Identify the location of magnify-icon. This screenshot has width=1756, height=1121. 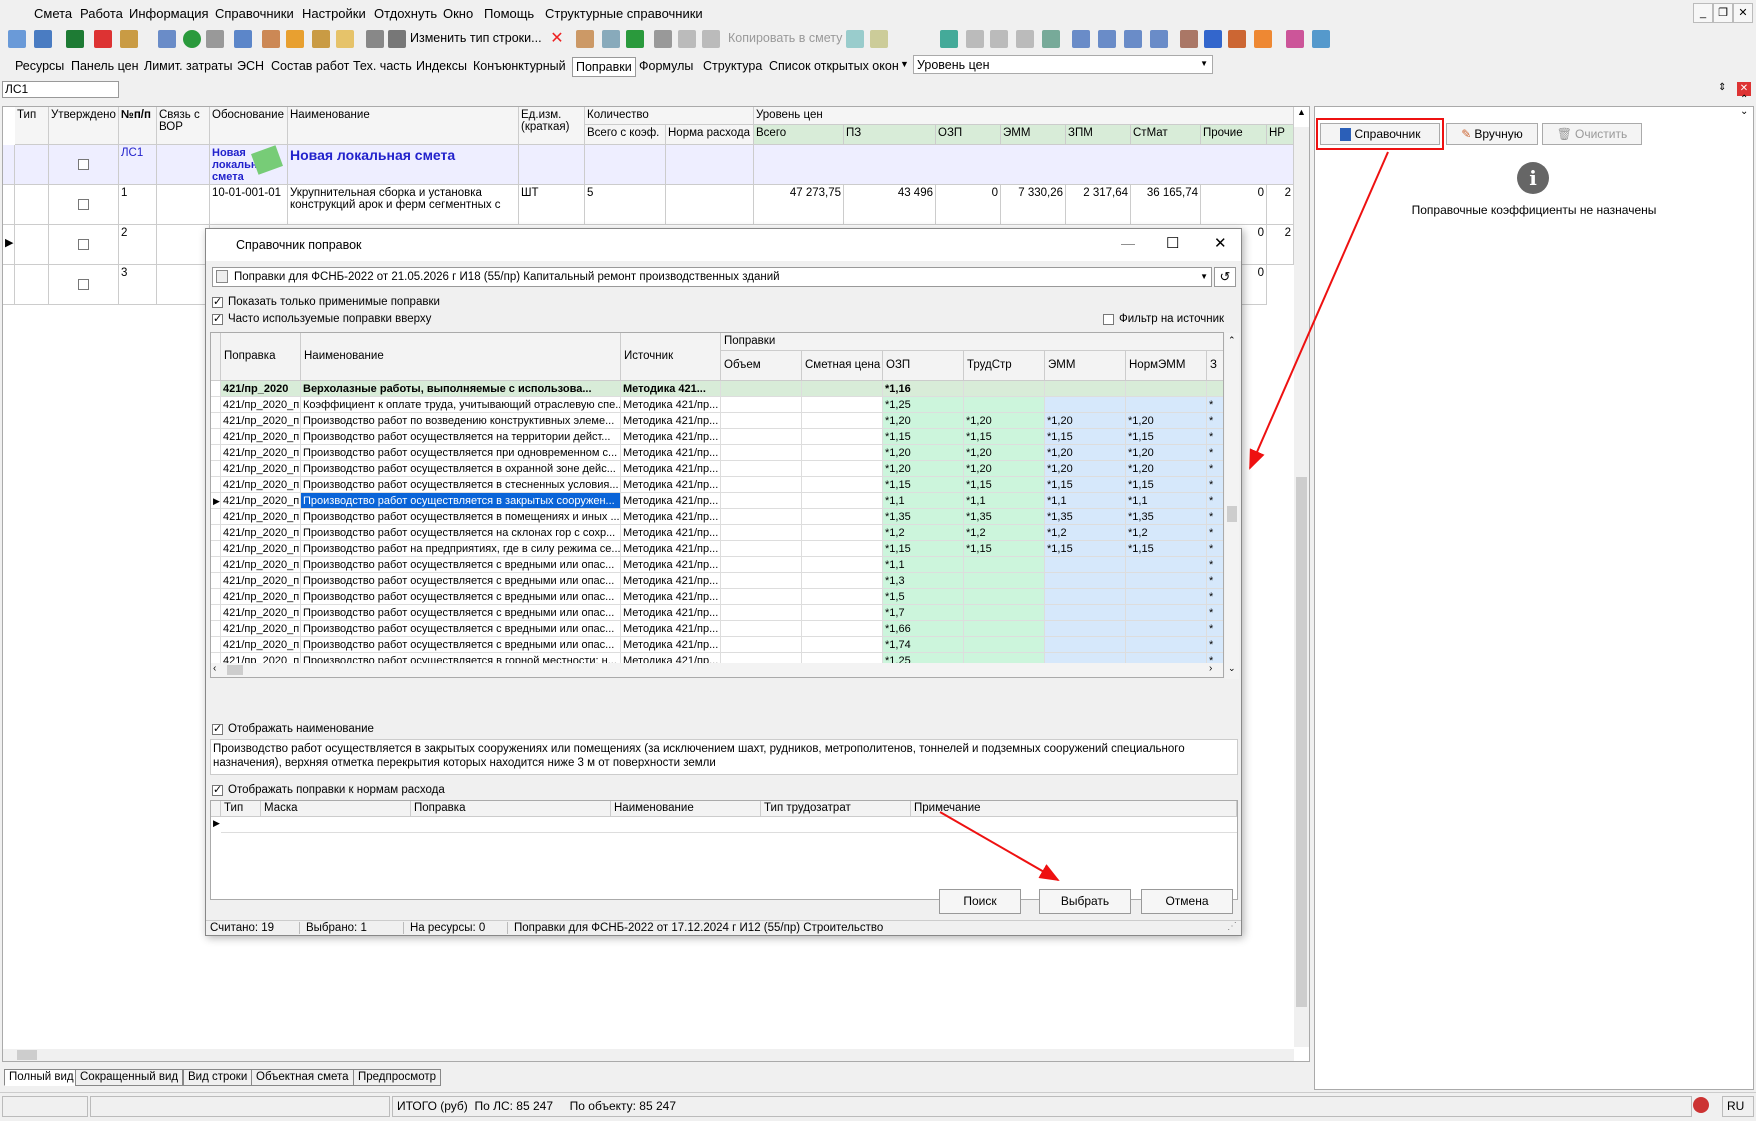
(129, 39).